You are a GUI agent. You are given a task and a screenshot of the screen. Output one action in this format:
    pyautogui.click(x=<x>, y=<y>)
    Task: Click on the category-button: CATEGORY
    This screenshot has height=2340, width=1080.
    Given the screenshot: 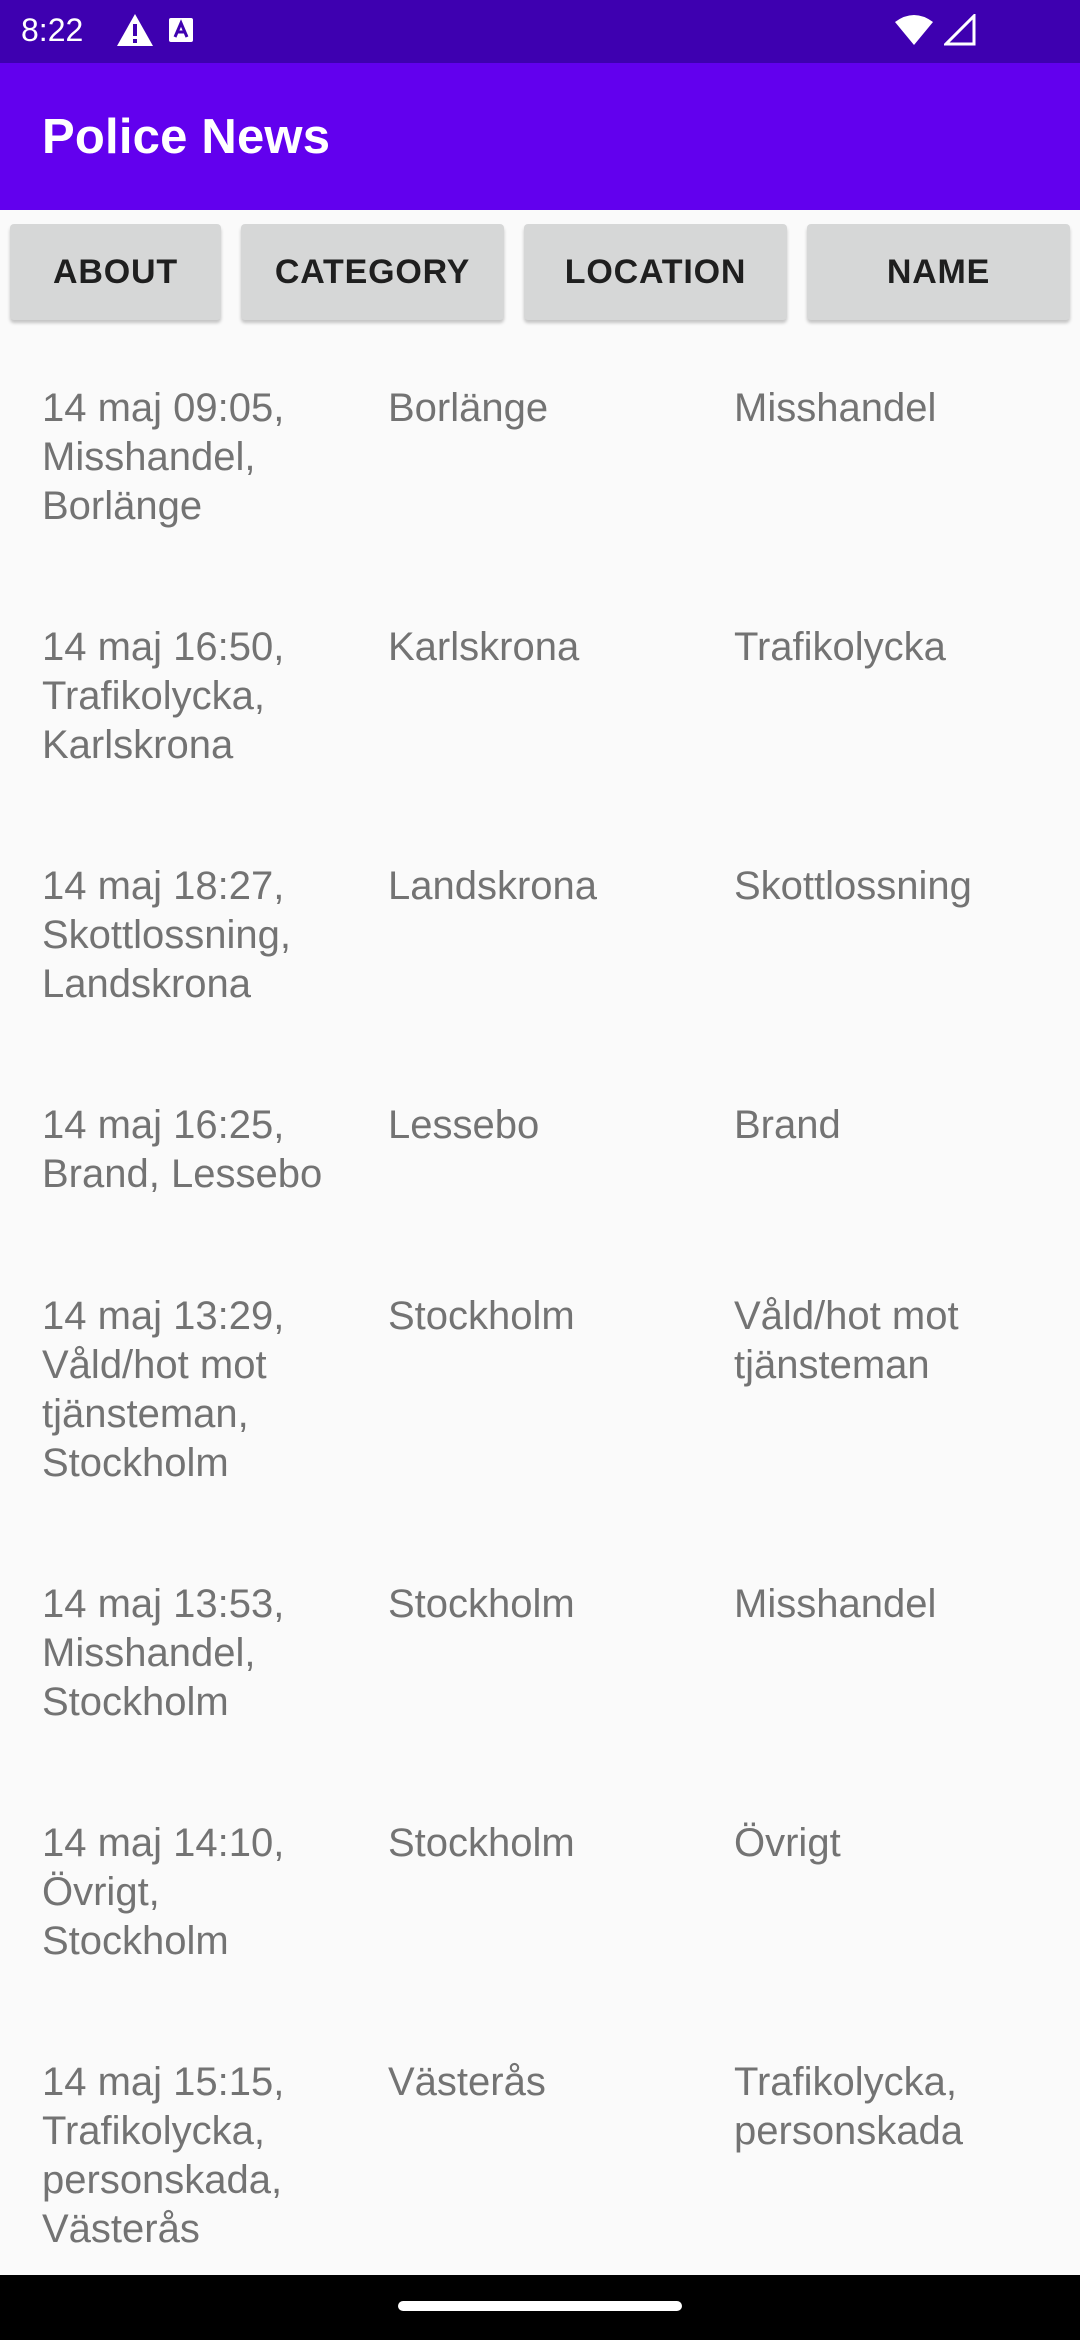 What is the action you would take?
    pyautogui.click(x=372, y=272)
    